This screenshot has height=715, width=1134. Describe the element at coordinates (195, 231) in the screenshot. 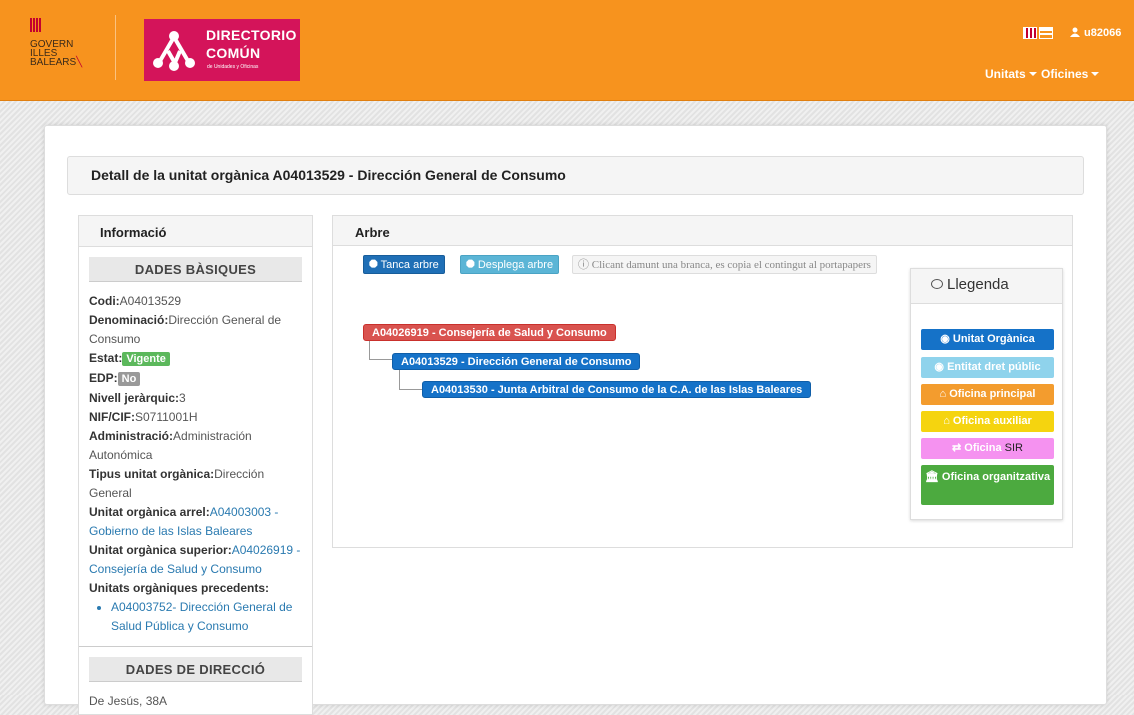

I see `info-panel-title: Informació` at that location.